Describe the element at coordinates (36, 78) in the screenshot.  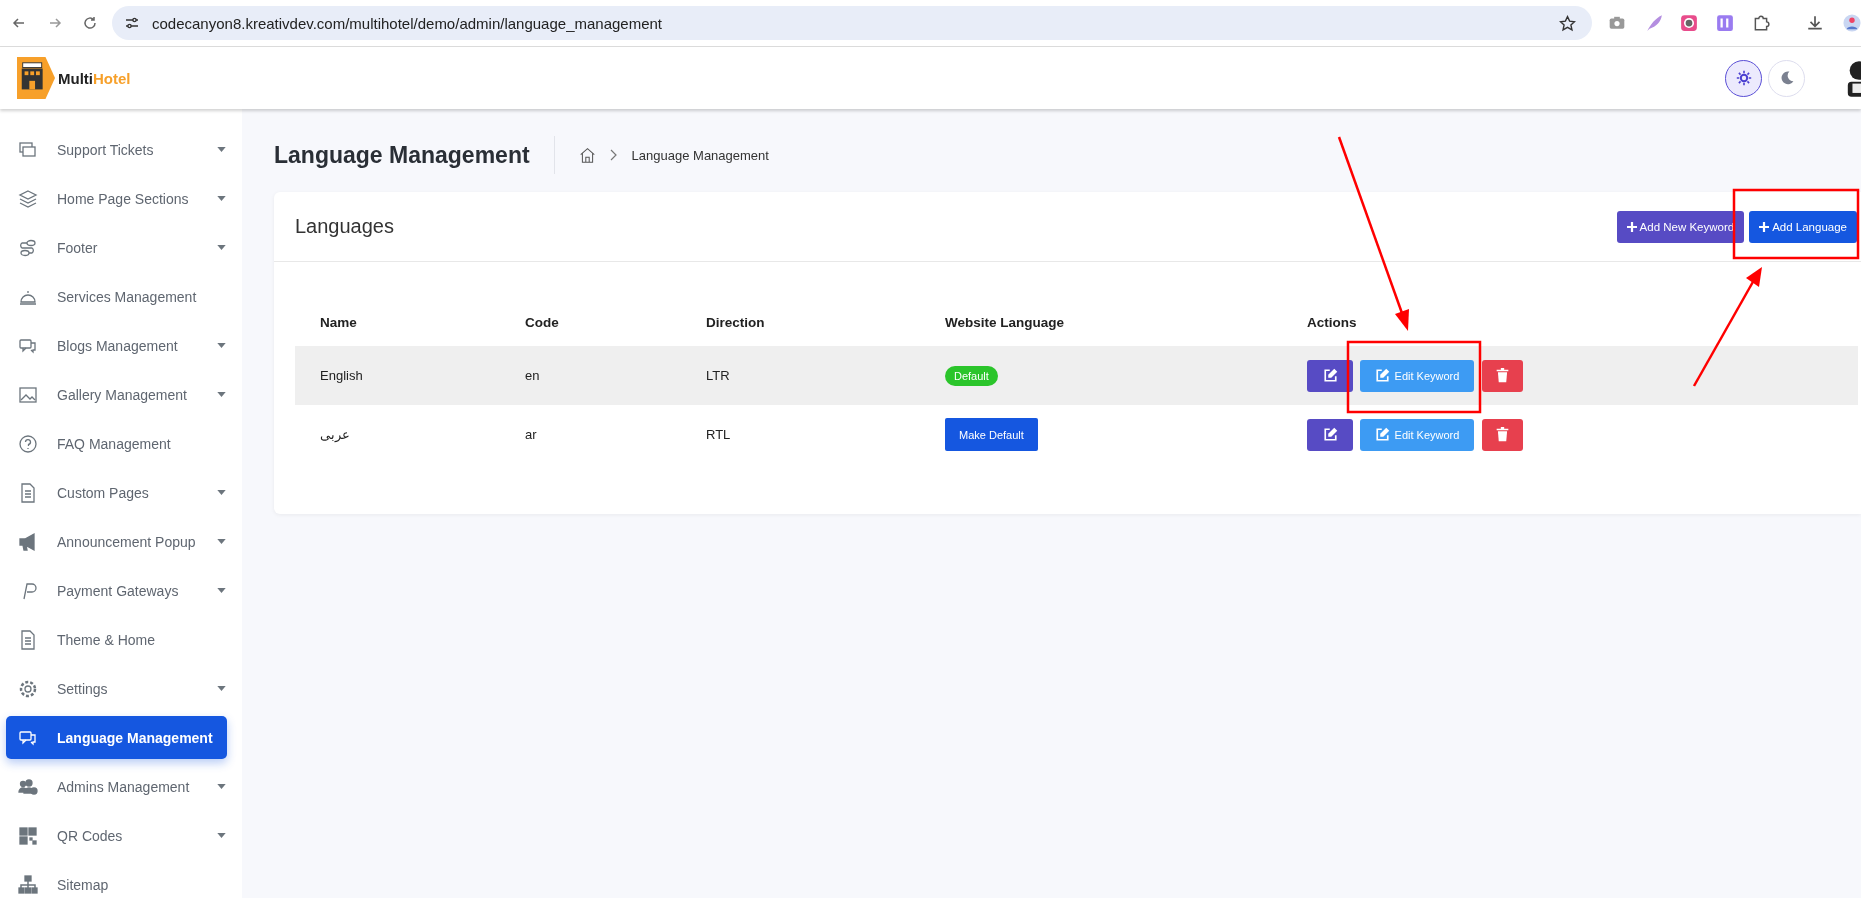
I see `hotel-logo-icon` at that location.